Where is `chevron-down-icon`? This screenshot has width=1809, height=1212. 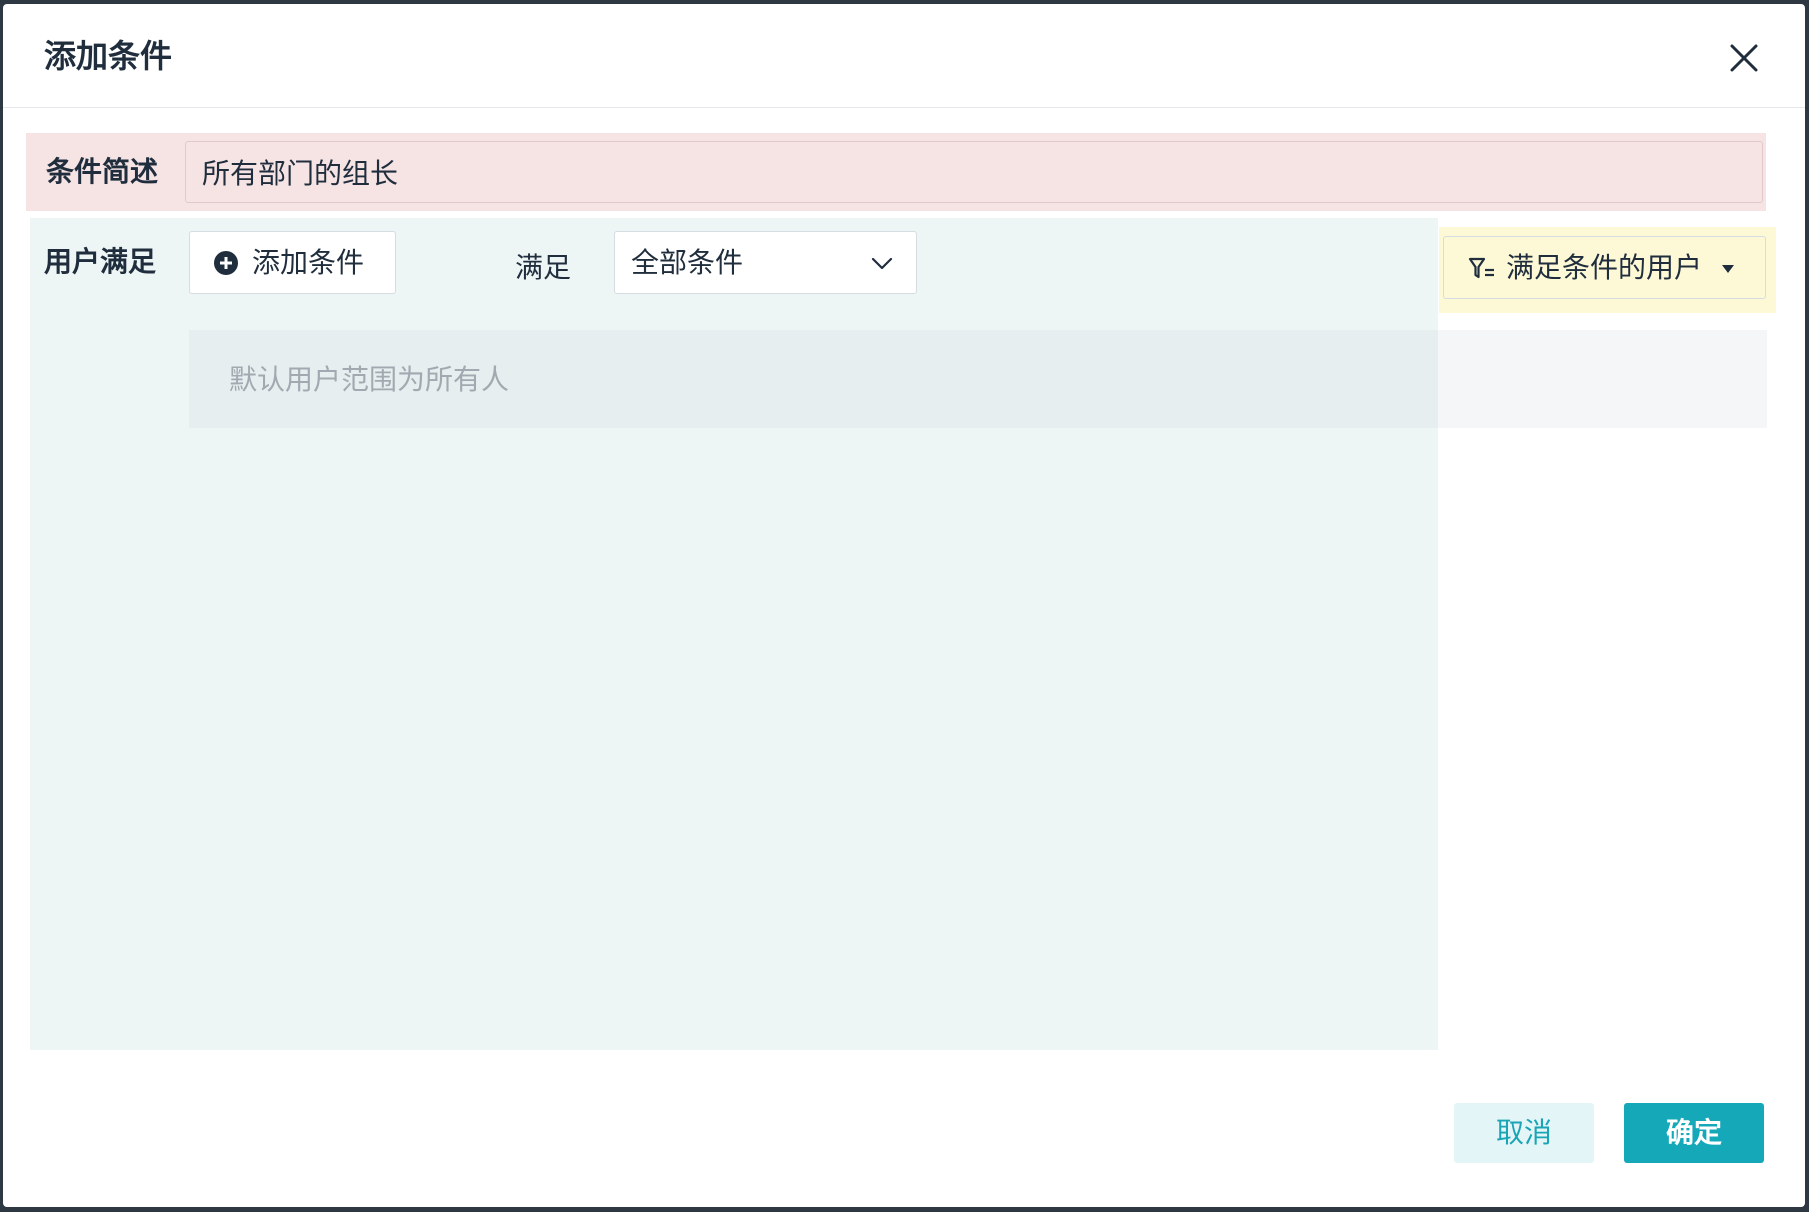
chevron-down-icon is located at coordinates (882, 263).